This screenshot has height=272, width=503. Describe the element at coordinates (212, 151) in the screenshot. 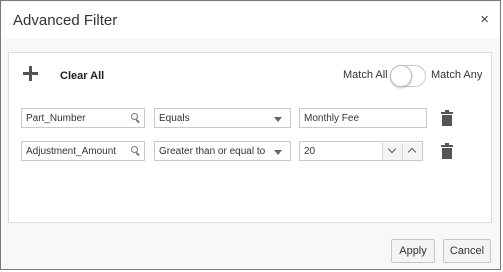

I see `operator-value: Greater than or equal to` at that location.